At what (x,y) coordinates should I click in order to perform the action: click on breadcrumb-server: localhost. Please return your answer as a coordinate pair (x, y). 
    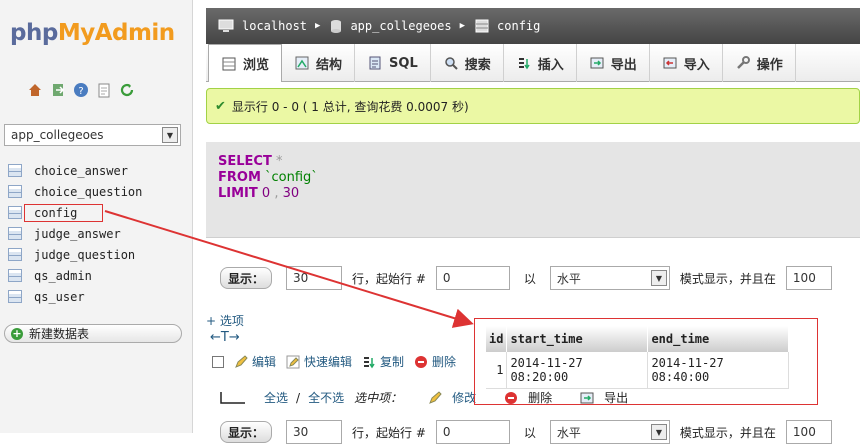
    Looking at the image, I should click on (274, 26).